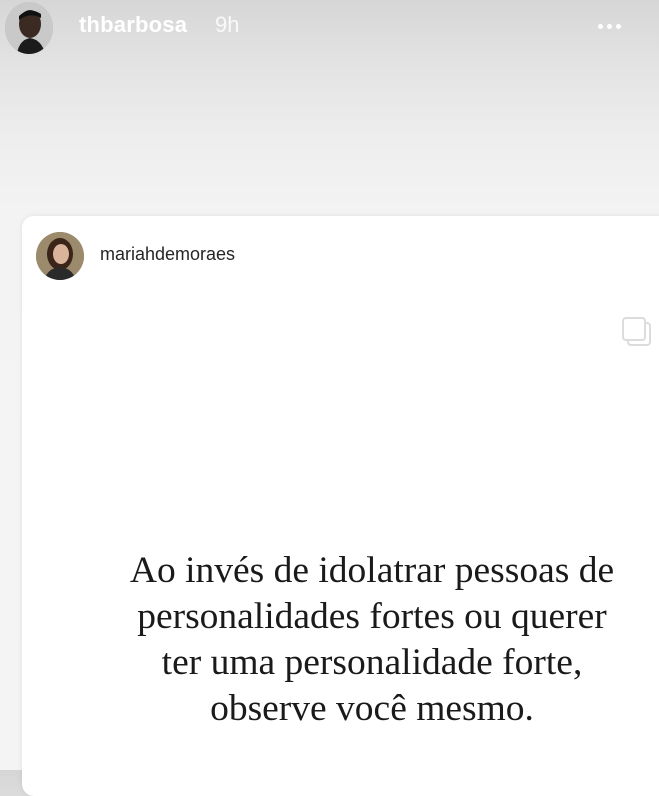 Image resolution: width=659 pixels, height=796 pixels. Describe the element at coordinates (636, 331) in the screenshot. I see `carousel-icon` at that location.